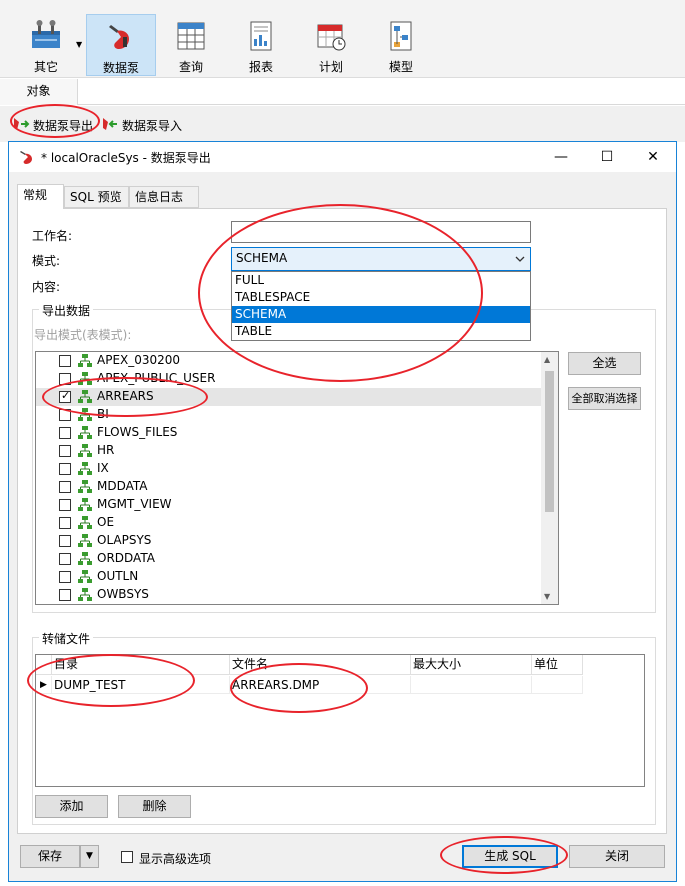  I want to click on ribbon-model-button: 模型, so click(401, 45).